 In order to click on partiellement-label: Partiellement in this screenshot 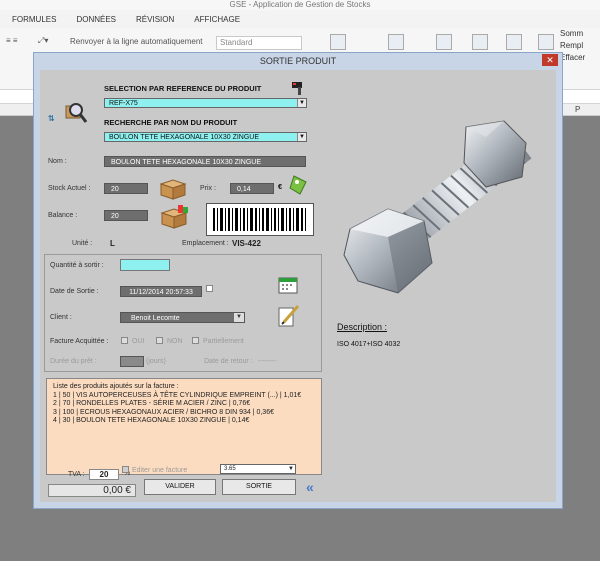, I will do `click(223, 341)`.